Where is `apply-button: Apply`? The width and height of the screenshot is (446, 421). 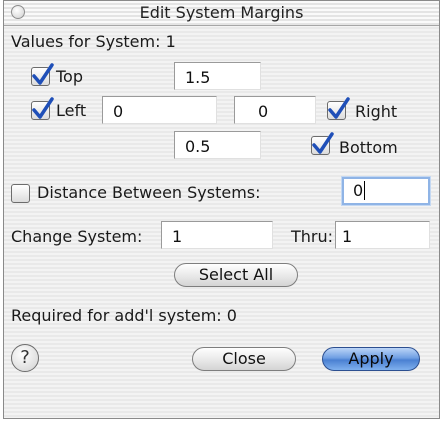
apply-button: Apply is located at coordinates (371, 359).